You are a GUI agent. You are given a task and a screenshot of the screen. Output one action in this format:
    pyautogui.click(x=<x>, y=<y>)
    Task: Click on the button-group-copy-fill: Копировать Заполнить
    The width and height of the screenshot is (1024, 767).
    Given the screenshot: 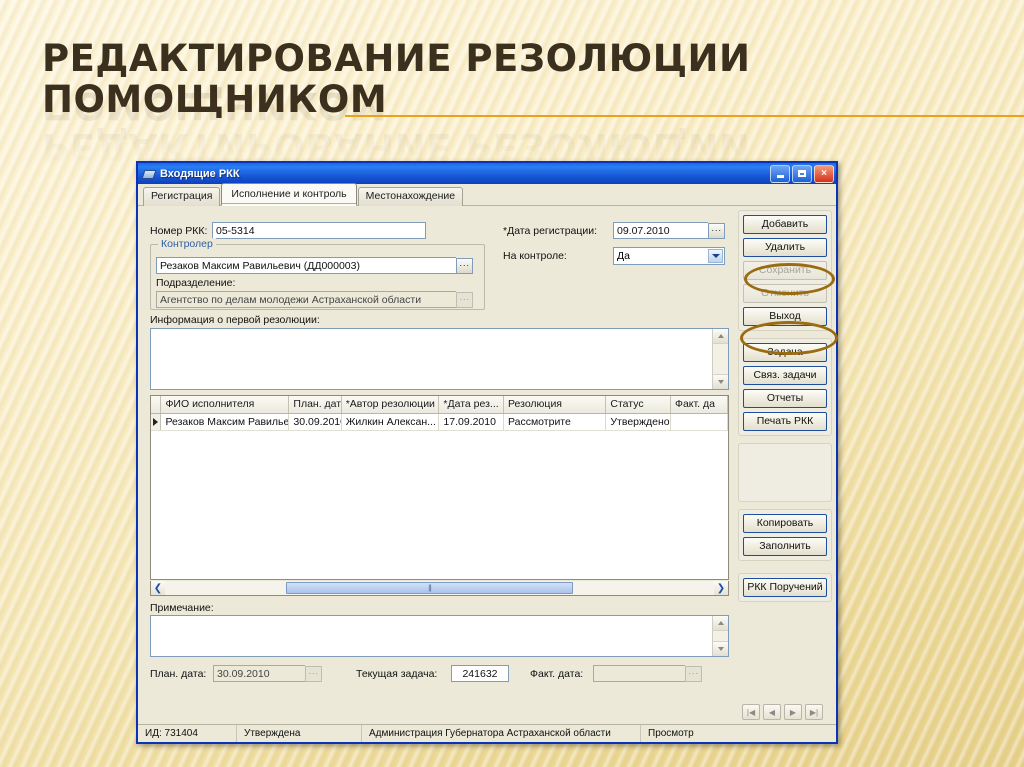 What is the action you would take?
    pyautogui.click(x=785, y=535)
    